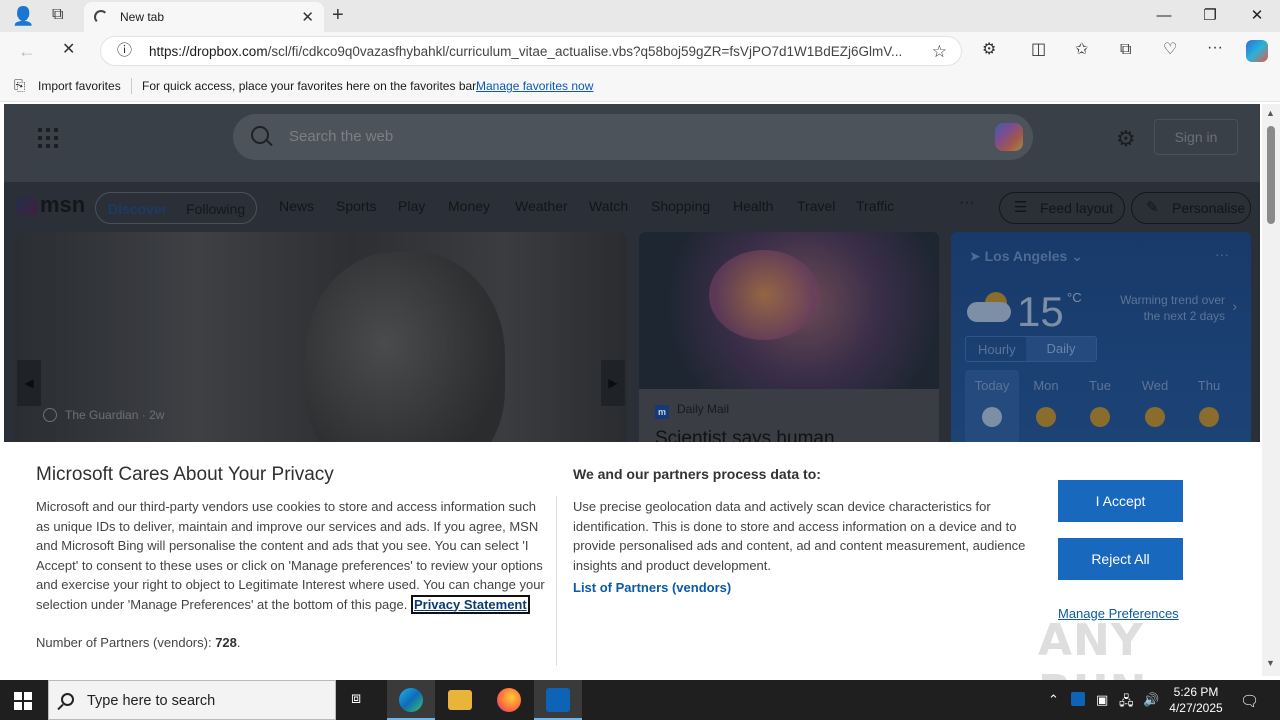 This screenshot has height=720, width=1280. Describe the element at coordinates (68, 50) in the screenshot. I see `stop-loading-icon: ✕` at that location.